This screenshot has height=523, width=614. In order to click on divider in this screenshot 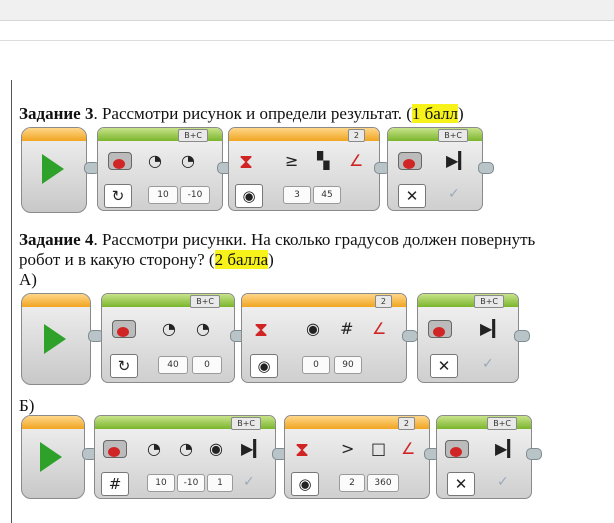, I will do `click(307, 40)`.